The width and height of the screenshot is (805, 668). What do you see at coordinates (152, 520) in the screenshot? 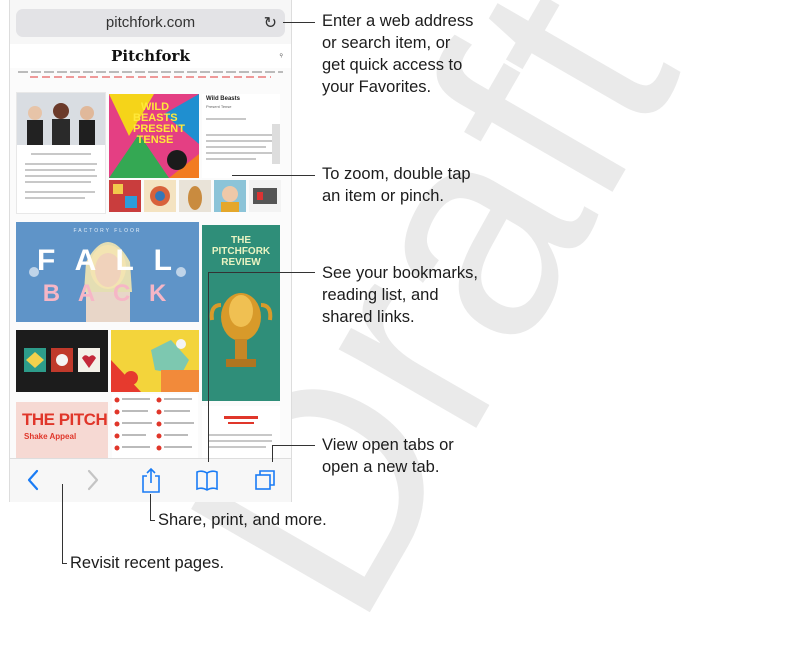
I see `share-leader-h` at bounding box center [152, 520].